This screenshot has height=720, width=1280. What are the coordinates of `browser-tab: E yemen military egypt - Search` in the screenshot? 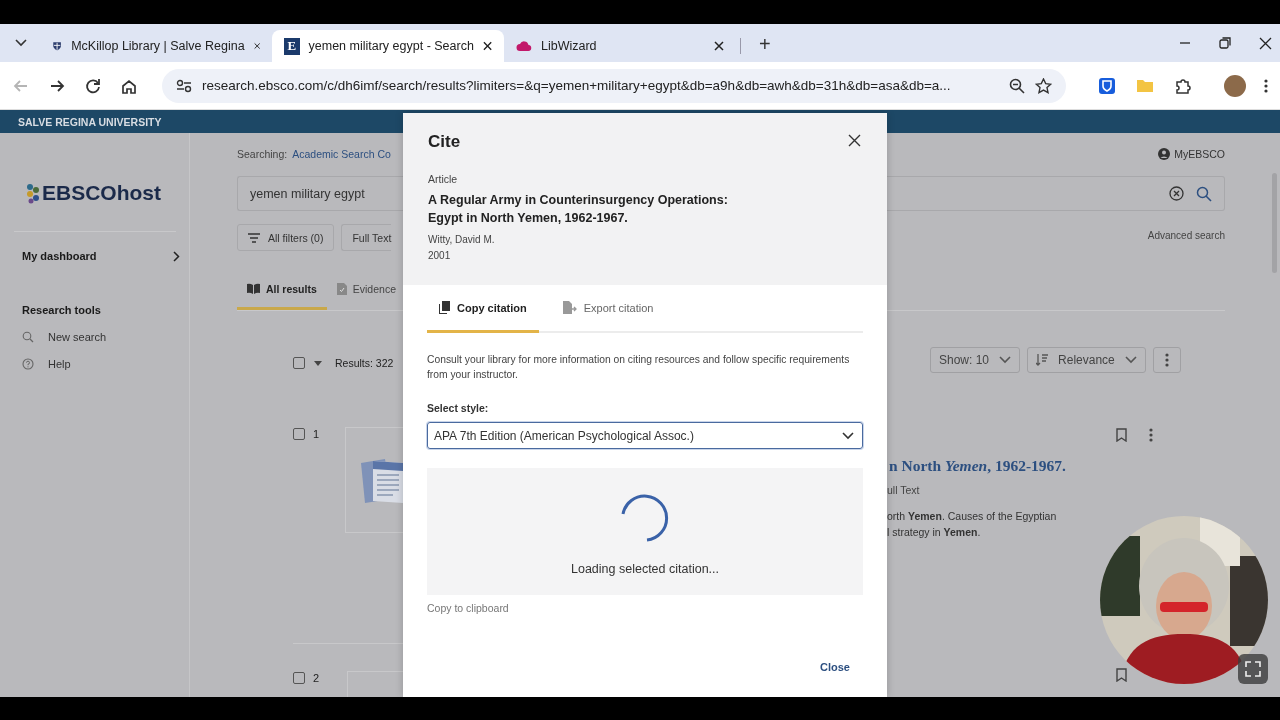 It's located at (388, 46).